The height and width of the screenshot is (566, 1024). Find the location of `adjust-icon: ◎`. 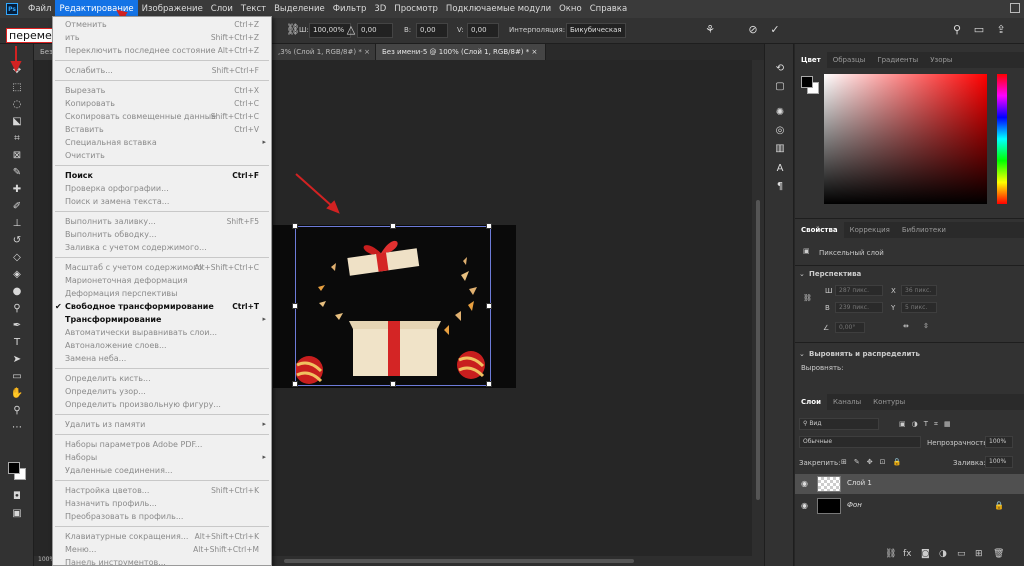

adjust-icon: ◎ is located at coordinates (780, 131).